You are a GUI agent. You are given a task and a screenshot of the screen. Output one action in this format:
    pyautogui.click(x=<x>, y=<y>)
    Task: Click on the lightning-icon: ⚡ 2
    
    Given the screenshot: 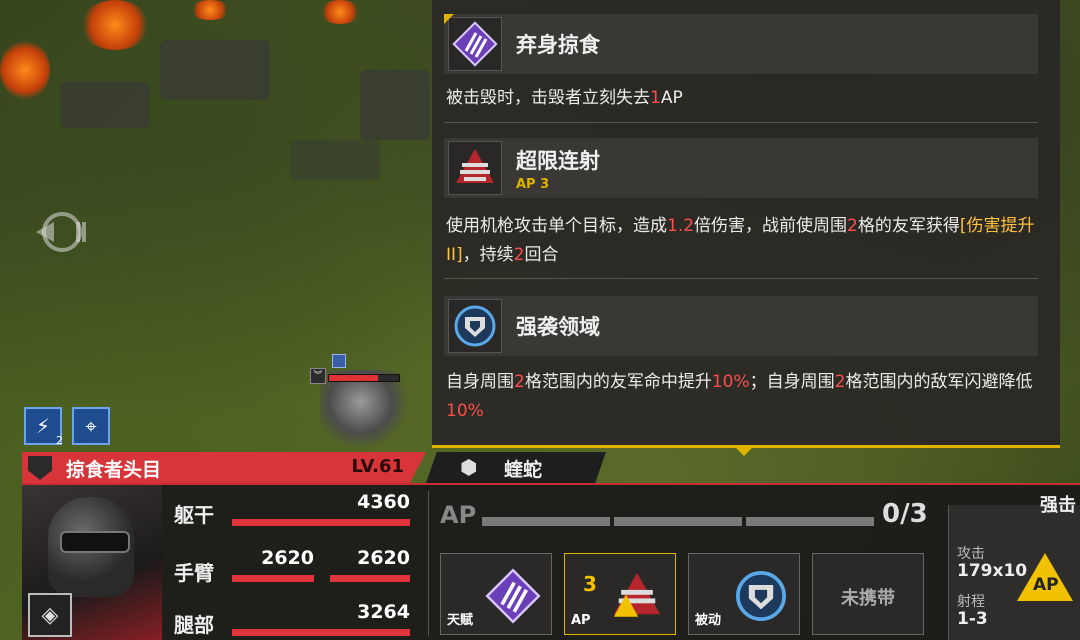 What is the action you would take?
    pyautogui.click(x=43, y=427)
    